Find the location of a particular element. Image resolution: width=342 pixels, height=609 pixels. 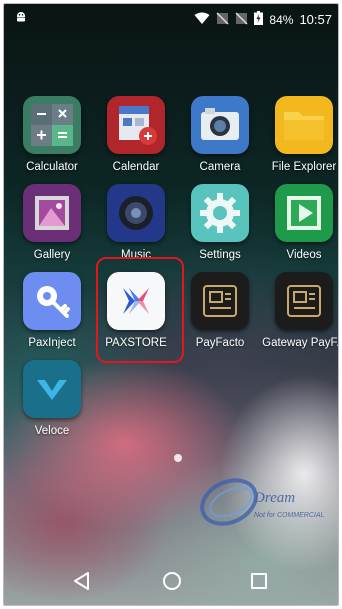

app-label: Videos is located at coordinates (304, 255).